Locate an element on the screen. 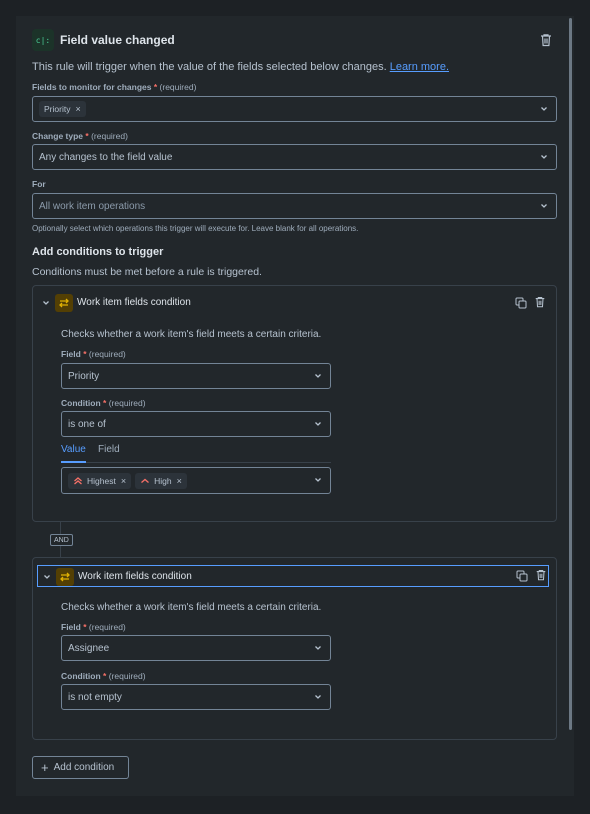  learn-more-link: Learn more. is located at coordinates (419, 67).